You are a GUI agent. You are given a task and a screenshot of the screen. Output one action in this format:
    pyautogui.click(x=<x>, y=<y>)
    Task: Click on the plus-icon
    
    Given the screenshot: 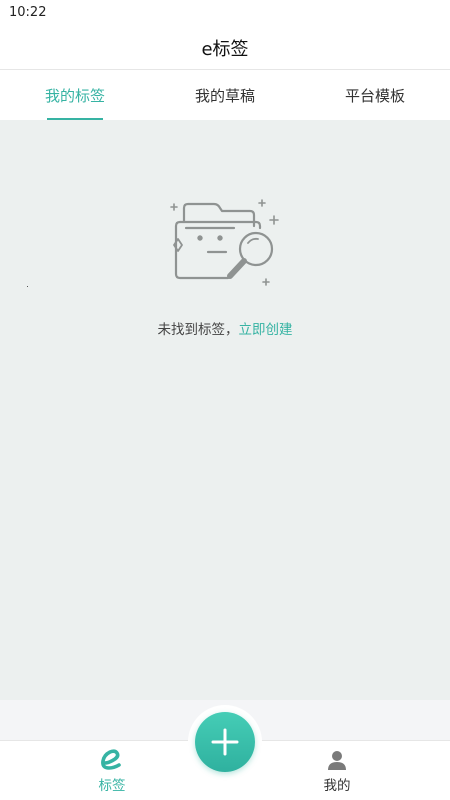 What is the action you would take?
    pyautogui.click(x=225, y=742)
    